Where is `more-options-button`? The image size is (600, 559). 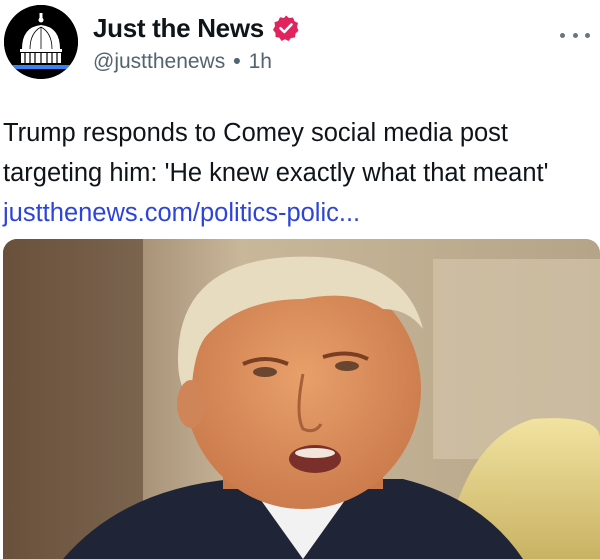 more-options-button is located at coordinates (575, 35).